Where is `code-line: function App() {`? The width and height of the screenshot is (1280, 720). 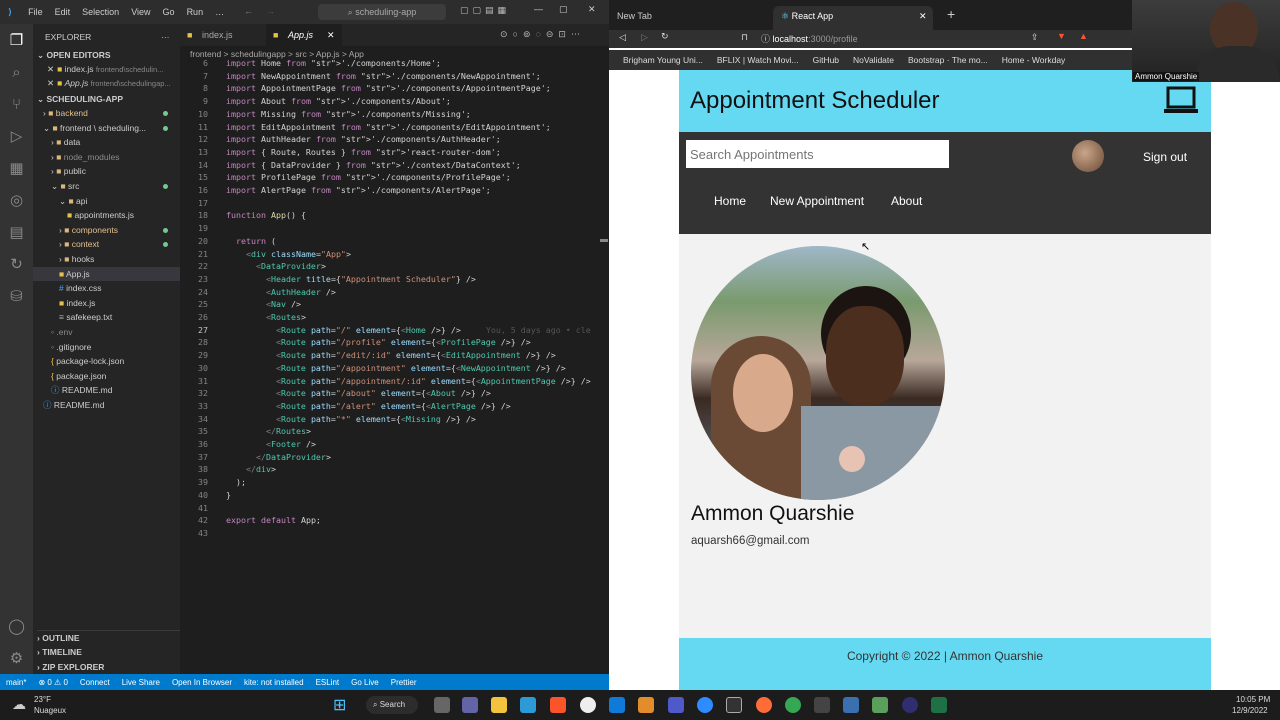 code-line: function App() { is located at coordinates (266, 215).